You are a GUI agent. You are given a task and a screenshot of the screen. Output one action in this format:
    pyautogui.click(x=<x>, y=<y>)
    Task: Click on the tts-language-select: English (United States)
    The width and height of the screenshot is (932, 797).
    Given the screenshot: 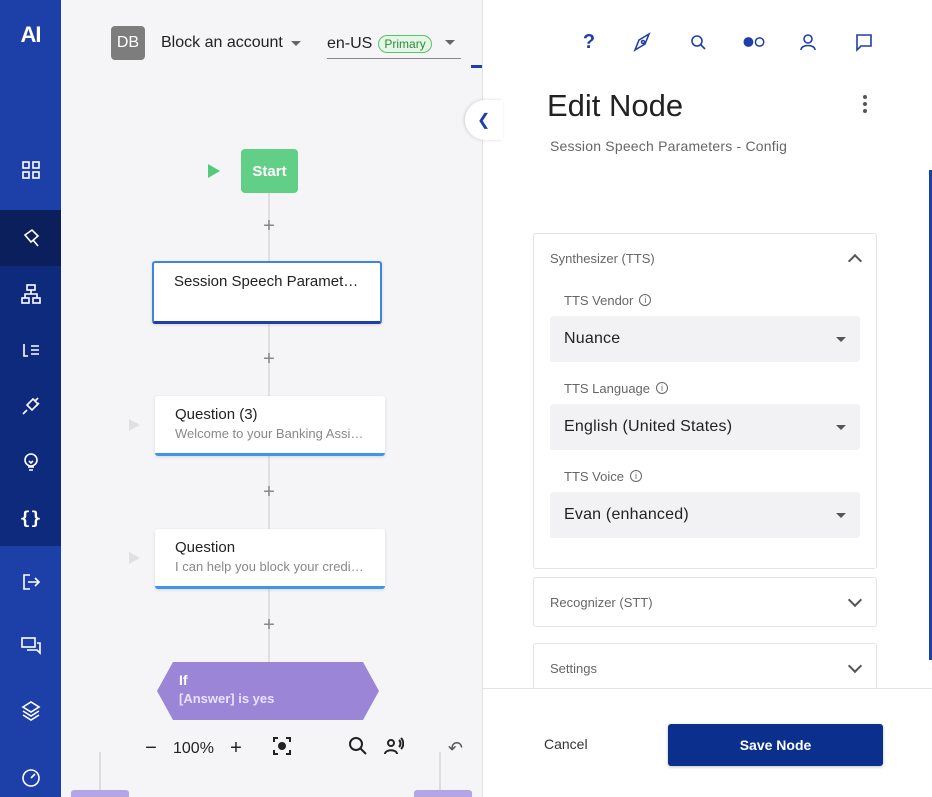 What is the action you would take?
    pyautogui.click(x=705, y=427)
    